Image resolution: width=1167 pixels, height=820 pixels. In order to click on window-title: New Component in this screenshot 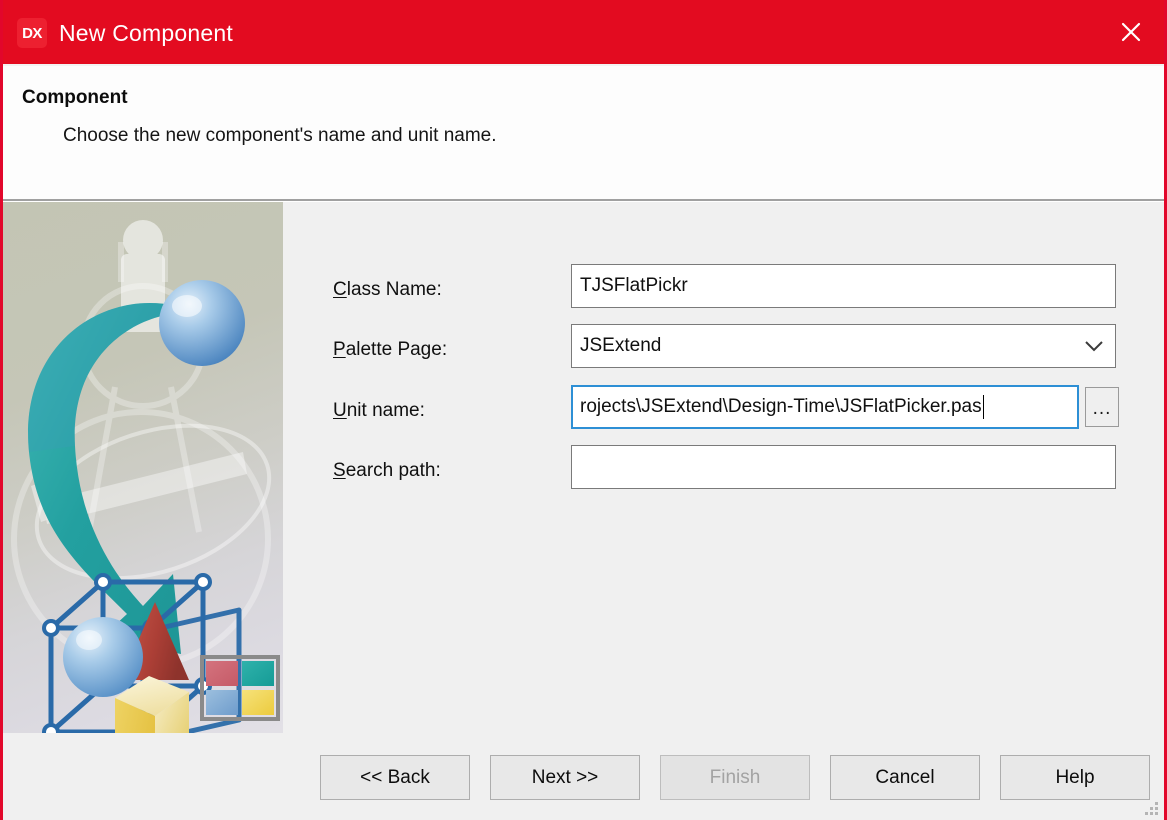, I will do `click(146, 32)`.